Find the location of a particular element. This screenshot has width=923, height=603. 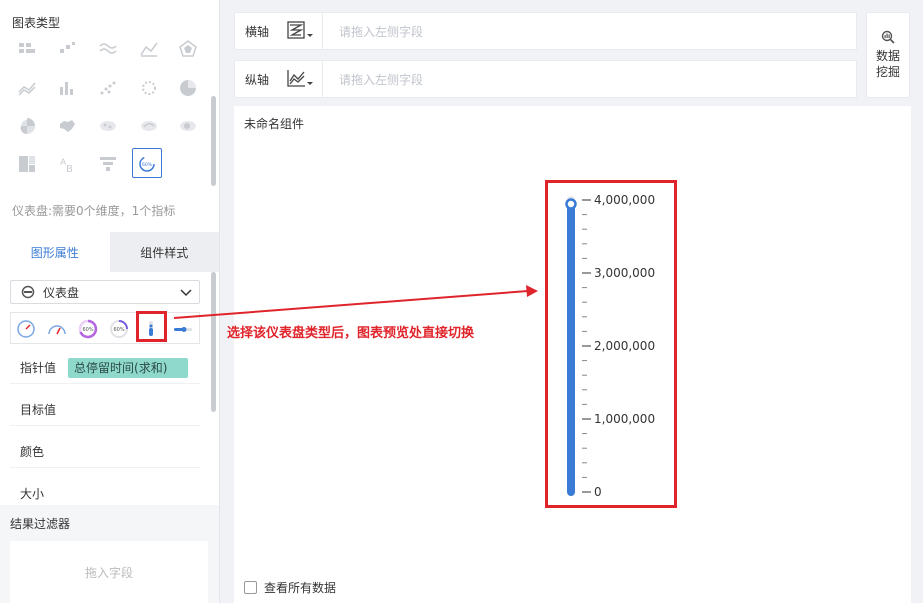

bubble-chart-icon is located at coordinates (149, 88).